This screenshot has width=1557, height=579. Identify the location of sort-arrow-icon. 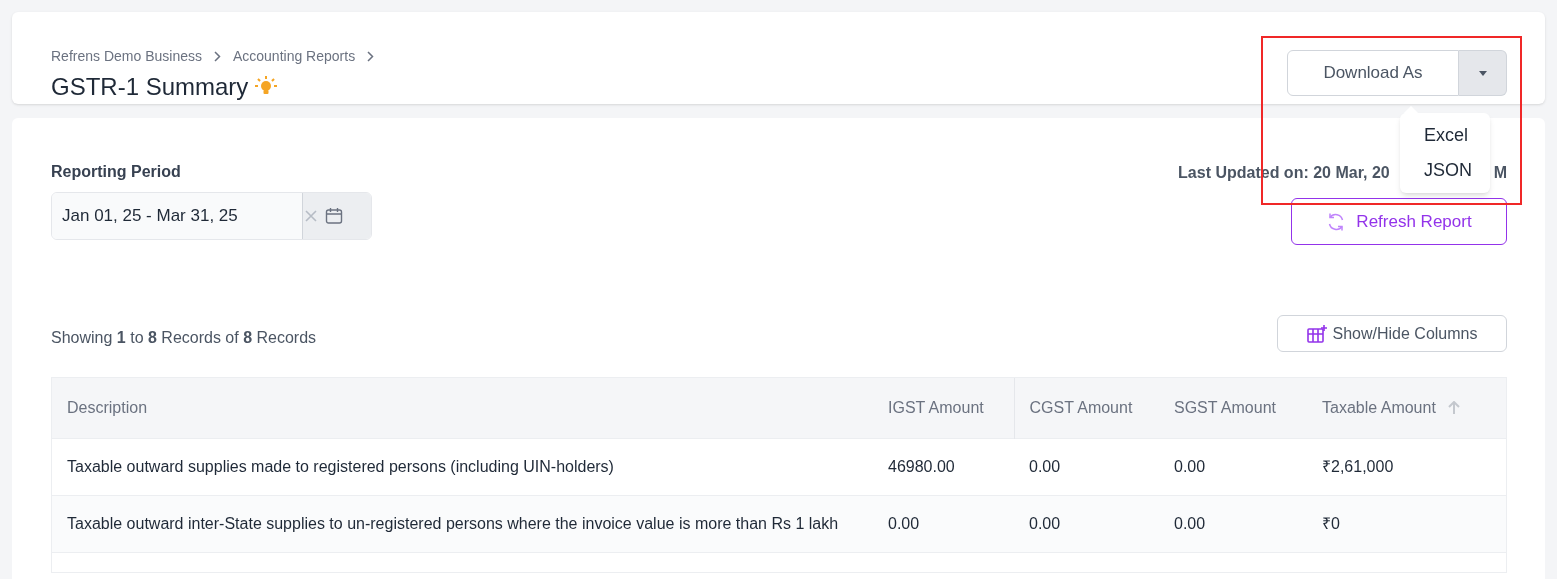
(1453, 407).